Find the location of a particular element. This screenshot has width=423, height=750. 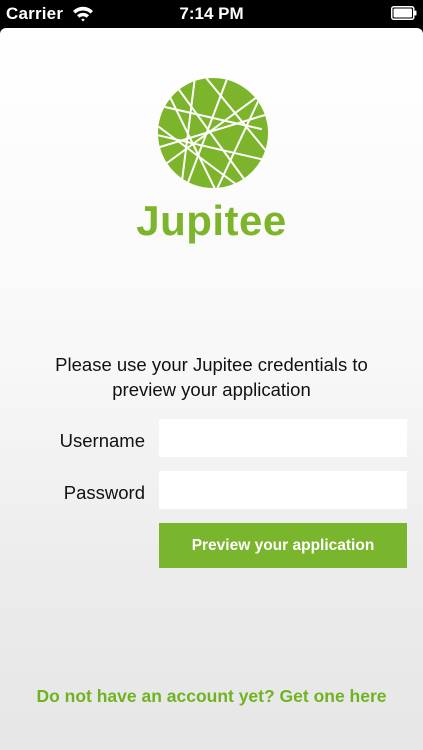

brand-name: Jupitee is located at coordinates (211, 220).